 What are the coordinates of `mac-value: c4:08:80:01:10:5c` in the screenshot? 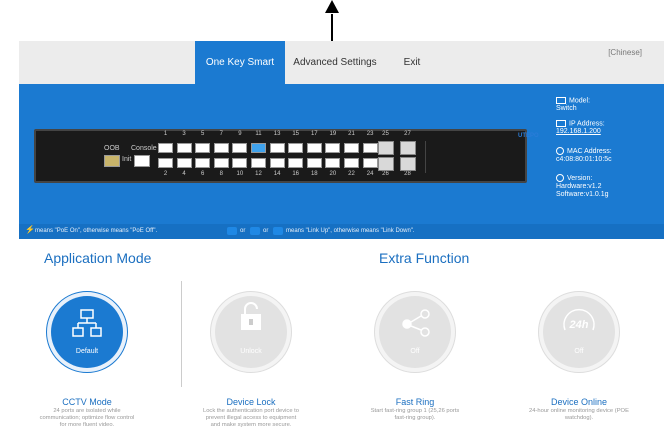 It's located at (584, 159).